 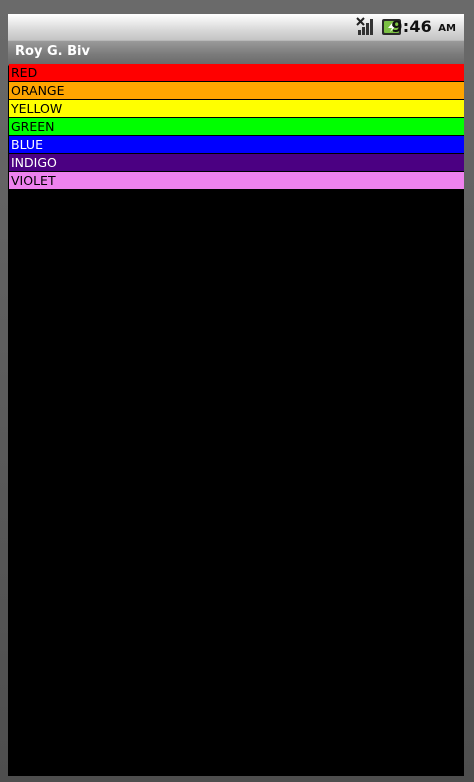 I want to click on color-list-item-indigo: INDIGO, so click(x=236, y=162).